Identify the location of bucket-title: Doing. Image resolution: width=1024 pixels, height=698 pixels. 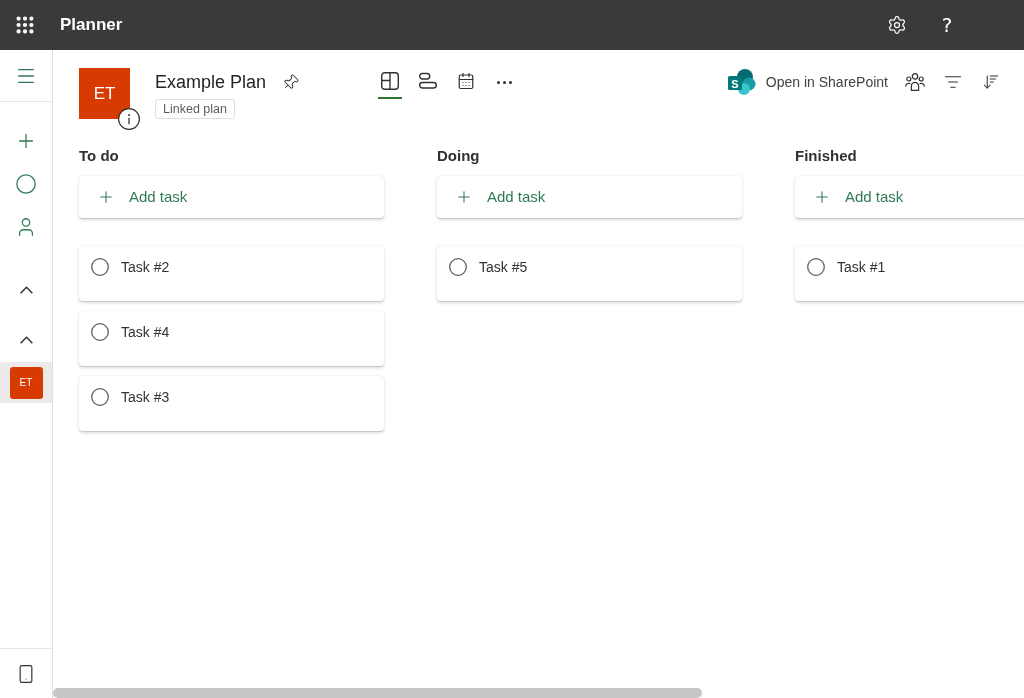
(458, 156).